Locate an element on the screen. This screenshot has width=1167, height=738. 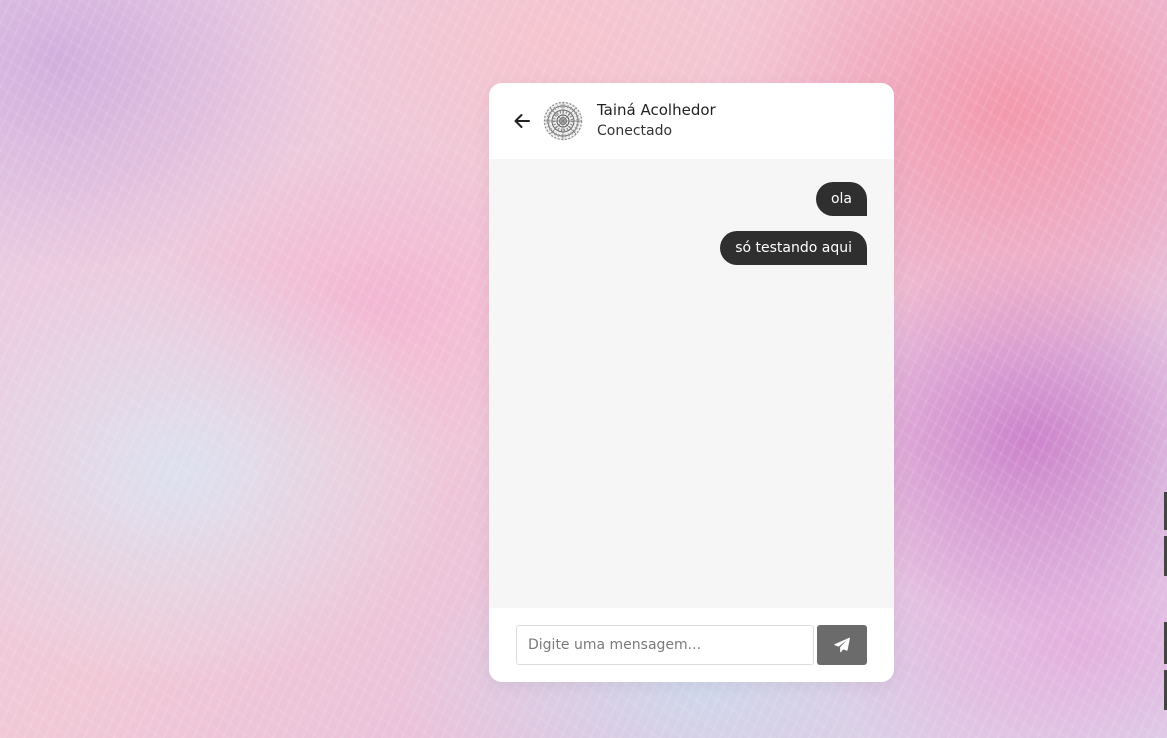
message-bubble: ola is located at coordinates (841, 199).